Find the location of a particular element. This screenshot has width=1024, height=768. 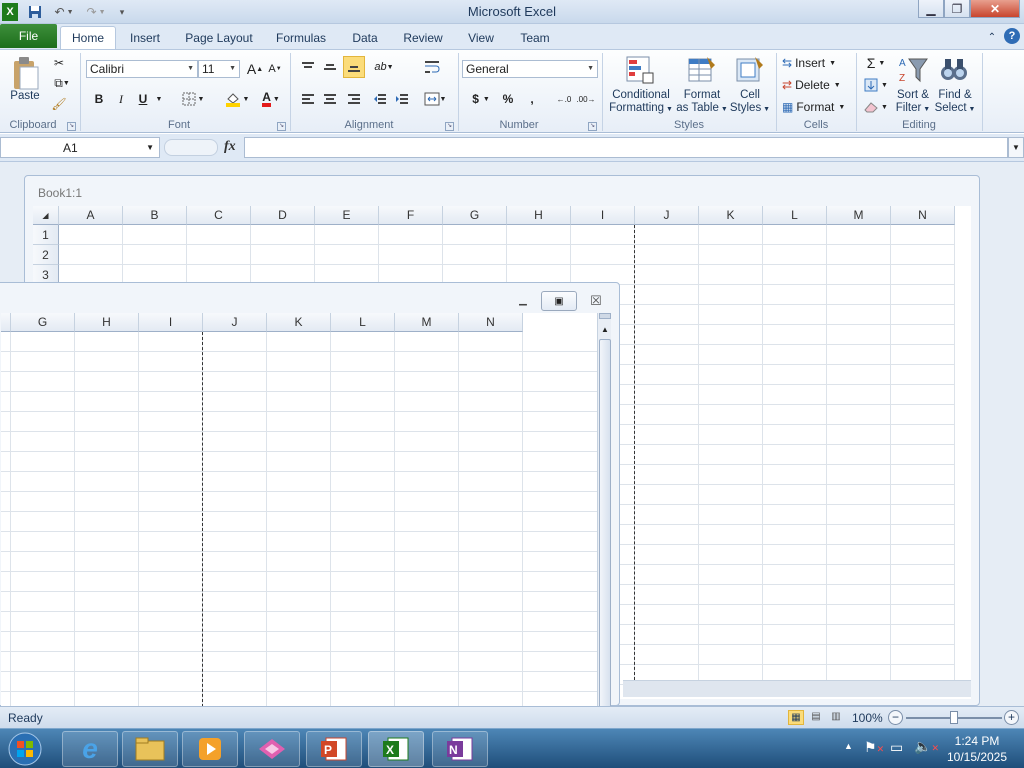

align-right-icon is located at coordinates (354, 99).